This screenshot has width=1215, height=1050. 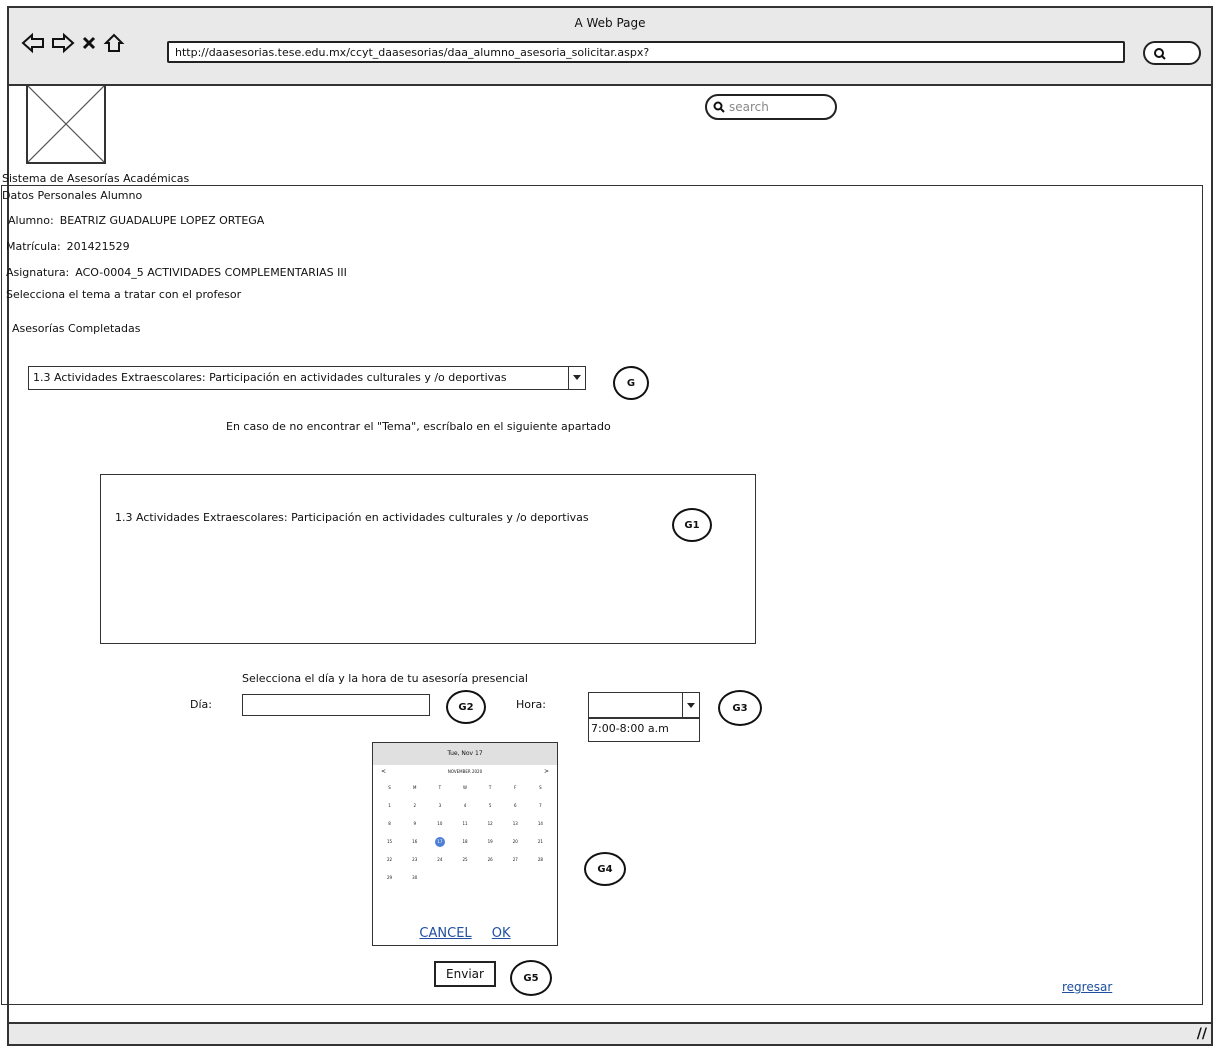 What do you see at coordinates (465, 754) in the screenshot?
I see `calendar-header: Tue, Nov 17` at bounding box center [465, 754].